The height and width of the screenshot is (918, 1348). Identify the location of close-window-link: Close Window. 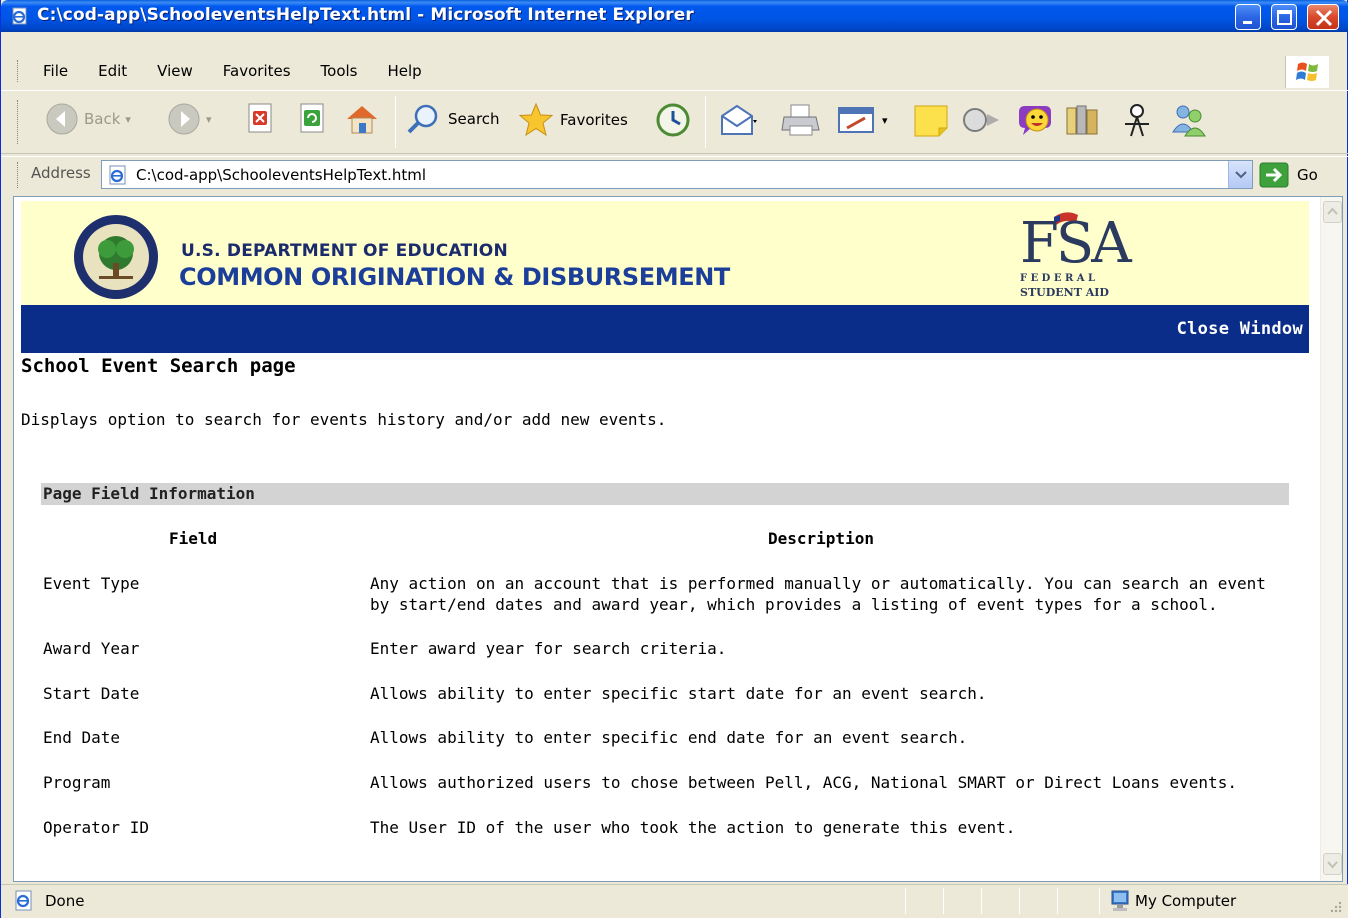
(1240, 329).